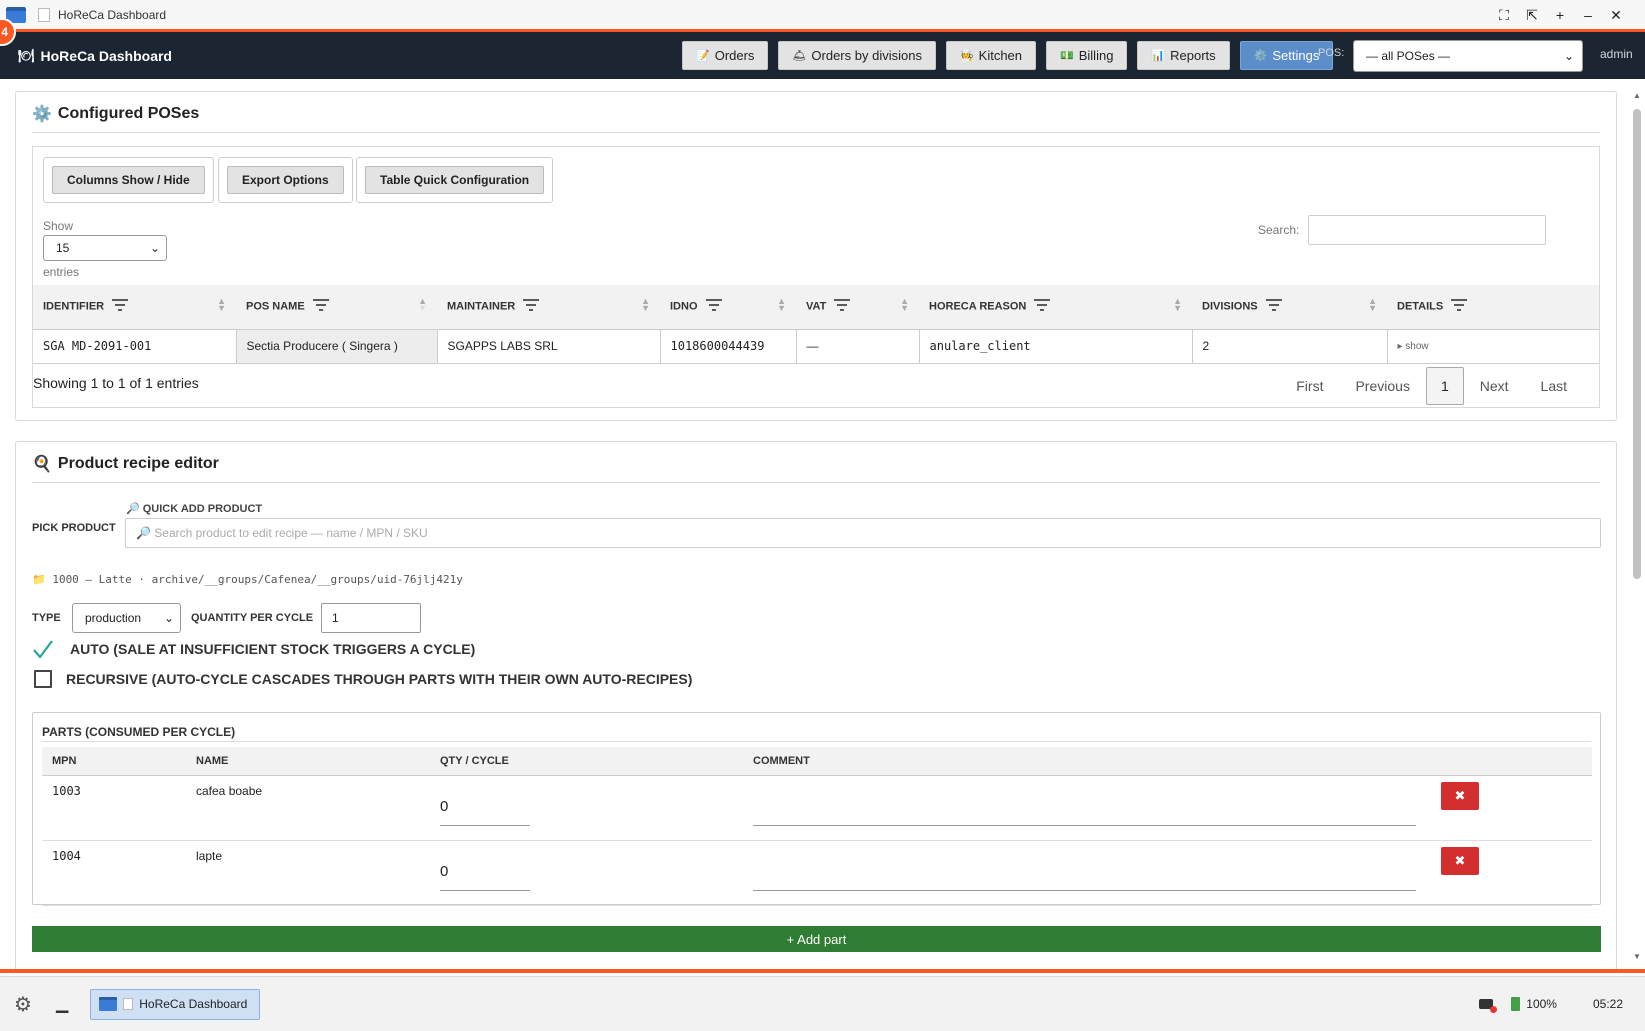 The image size is (1645, 1031). Describe the element at coordinates (1382, 386) in the screenshot. I see `page-previous-button: Previous` at that location.